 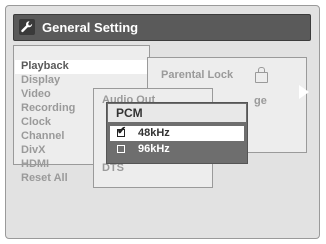 I want to click on page-title: General Setting, so click(x=90, y=27).